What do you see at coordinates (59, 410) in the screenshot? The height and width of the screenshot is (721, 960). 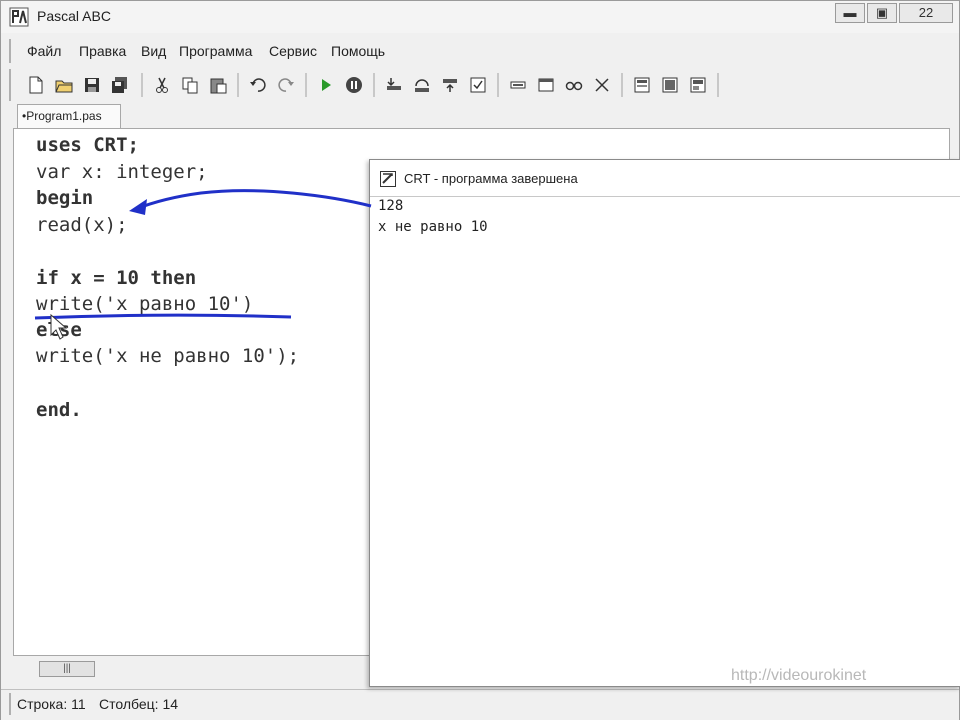 I see `code-line-11: end.` at bounding box center [59, 410].